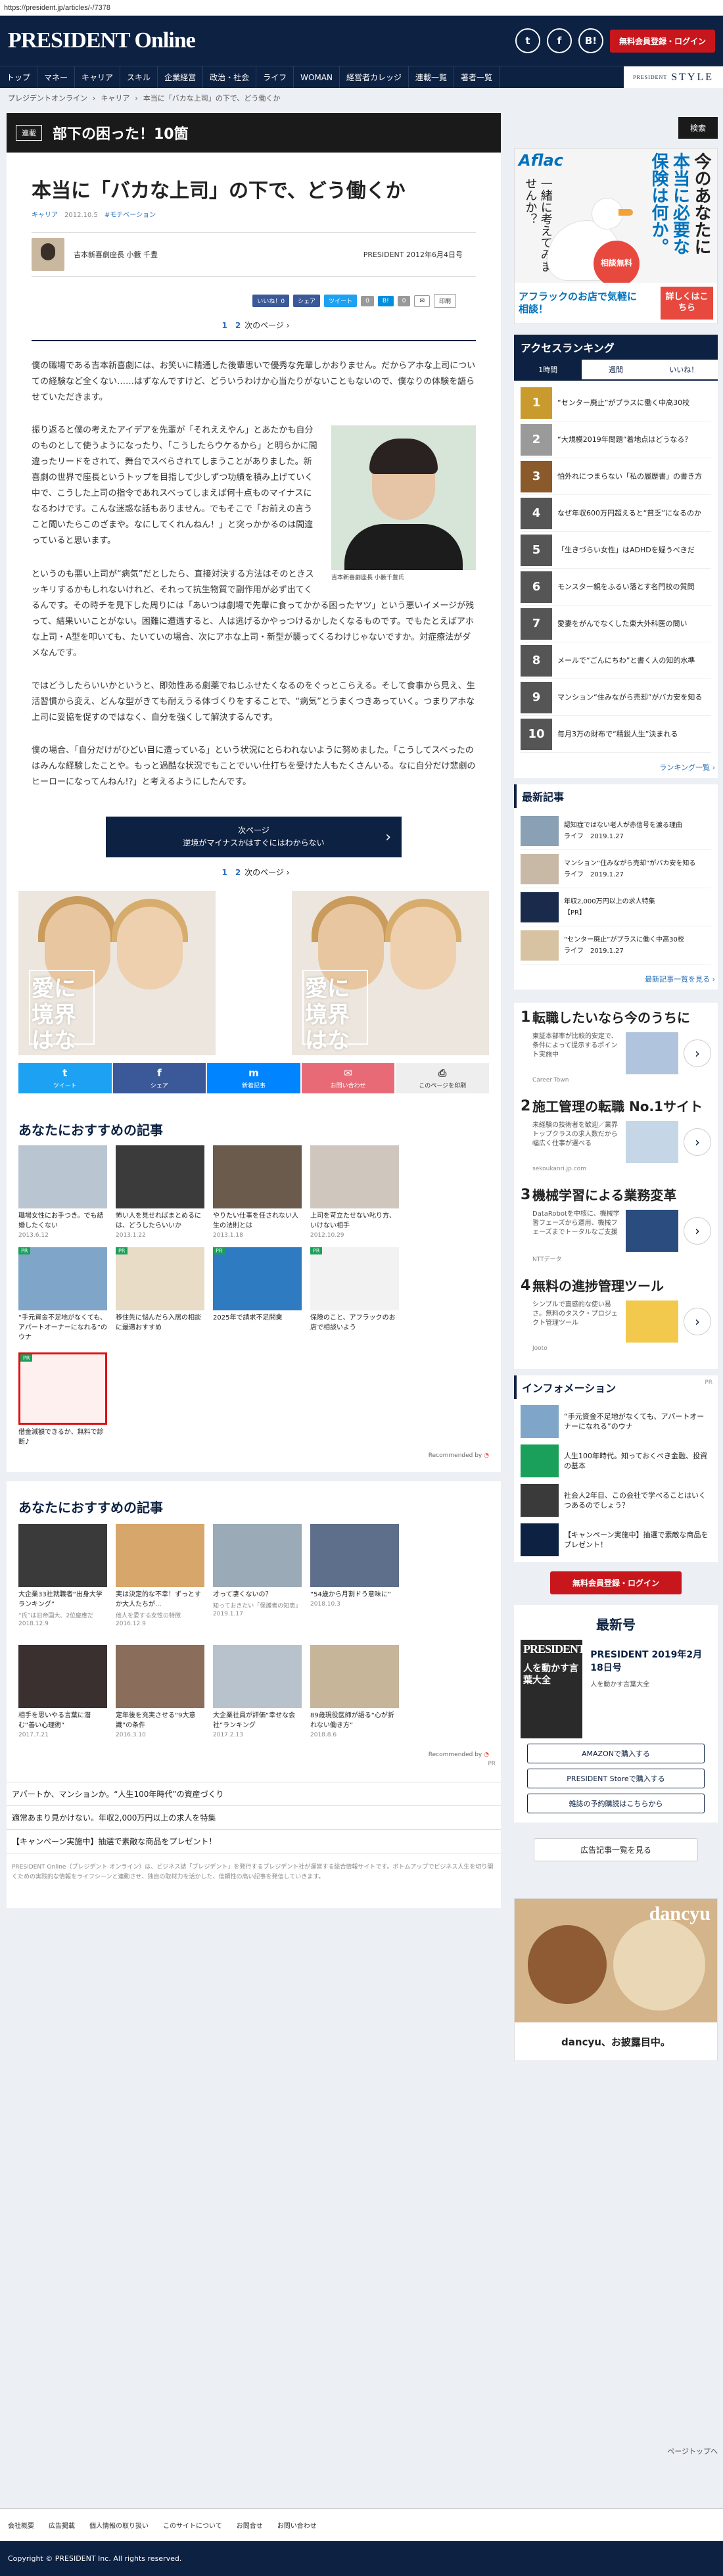 Image resolution: width=723 pixels, height=2576 pixels. What do you see at coordinates (623, 403) in the screenshot?
I see `ranking-title: “センター廃止”がプラスに働く中高30校` at bounding box center [623, 403].